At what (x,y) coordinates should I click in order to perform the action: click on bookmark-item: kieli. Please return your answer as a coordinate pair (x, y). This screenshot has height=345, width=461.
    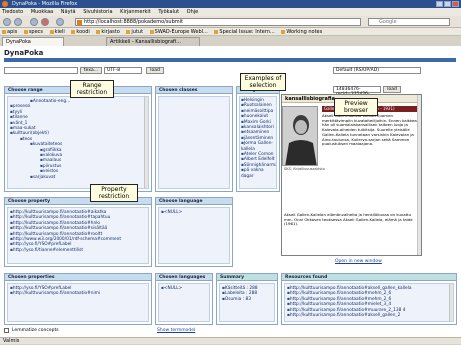
    Looking at the image, I should click on (57, 32).